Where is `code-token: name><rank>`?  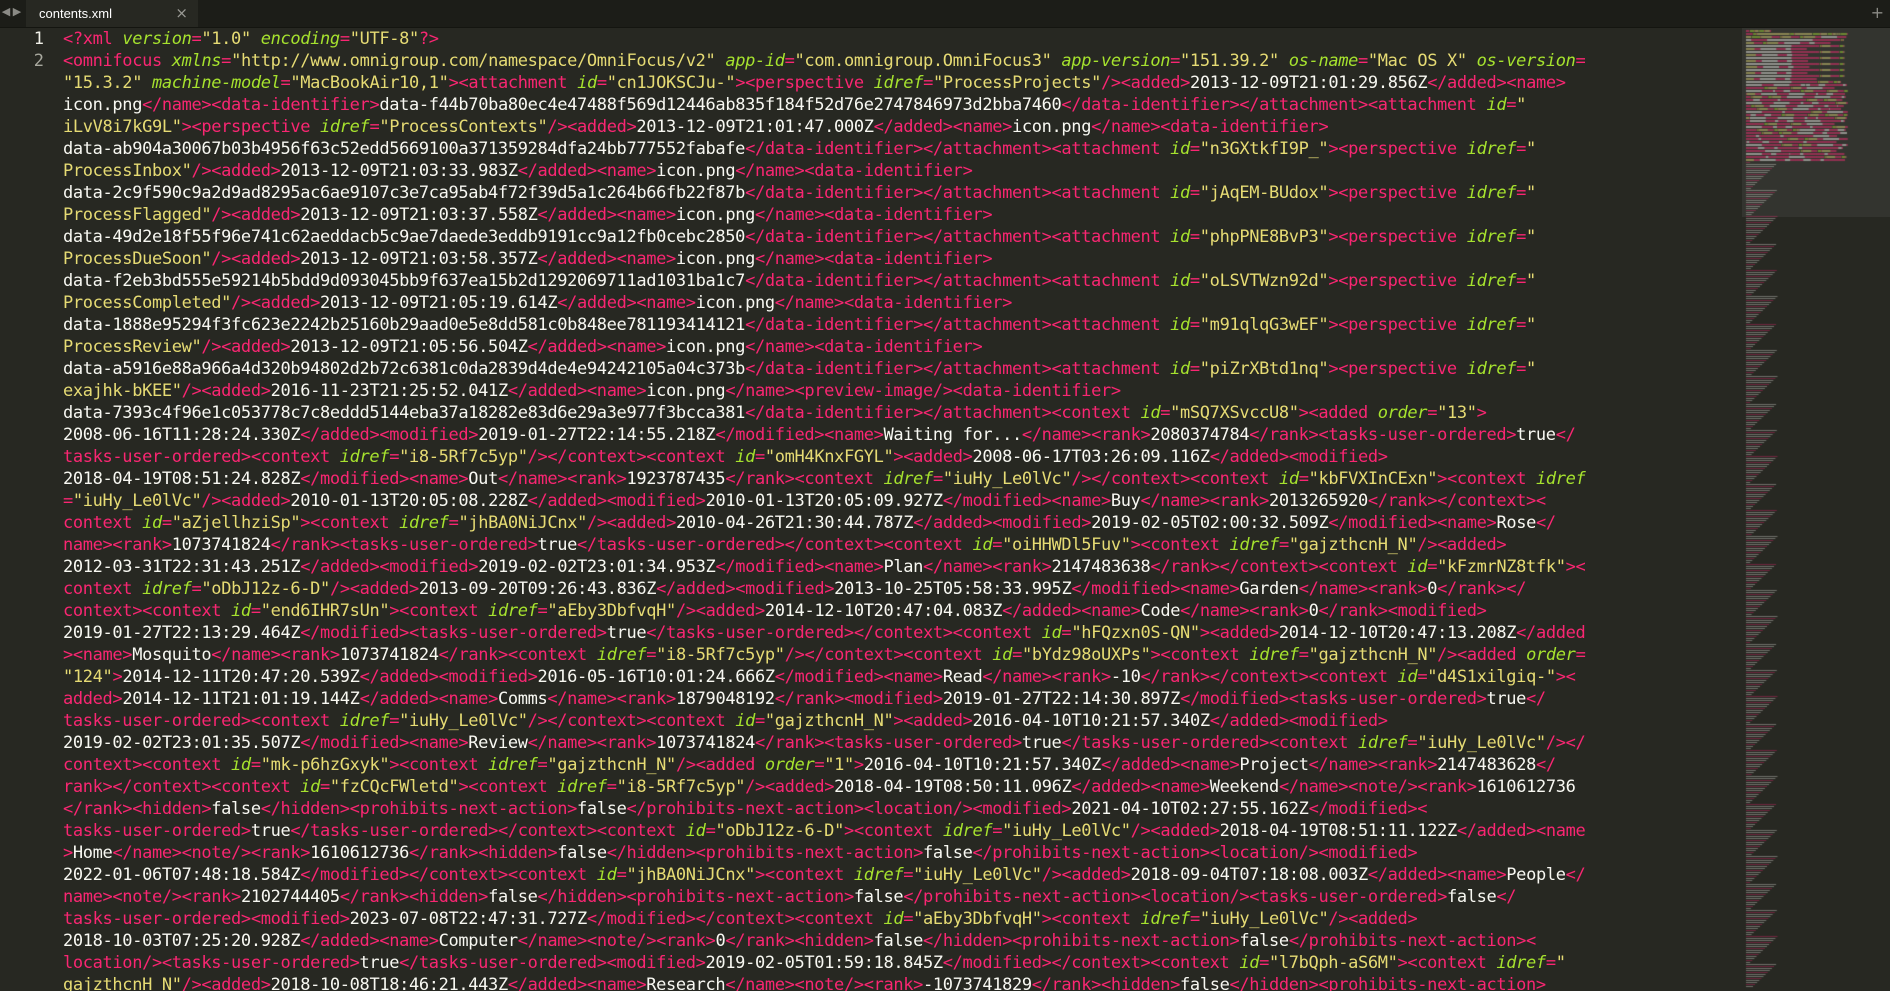 code-token: name><rank> is located at coordinates (117, 545).